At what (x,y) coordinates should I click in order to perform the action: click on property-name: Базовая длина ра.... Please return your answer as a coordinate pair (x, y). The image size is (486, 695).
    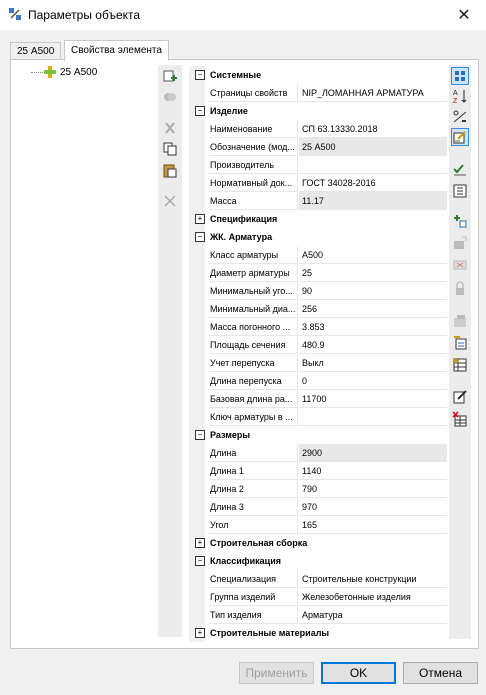
    Looking at the image, I should click on (253, 399).